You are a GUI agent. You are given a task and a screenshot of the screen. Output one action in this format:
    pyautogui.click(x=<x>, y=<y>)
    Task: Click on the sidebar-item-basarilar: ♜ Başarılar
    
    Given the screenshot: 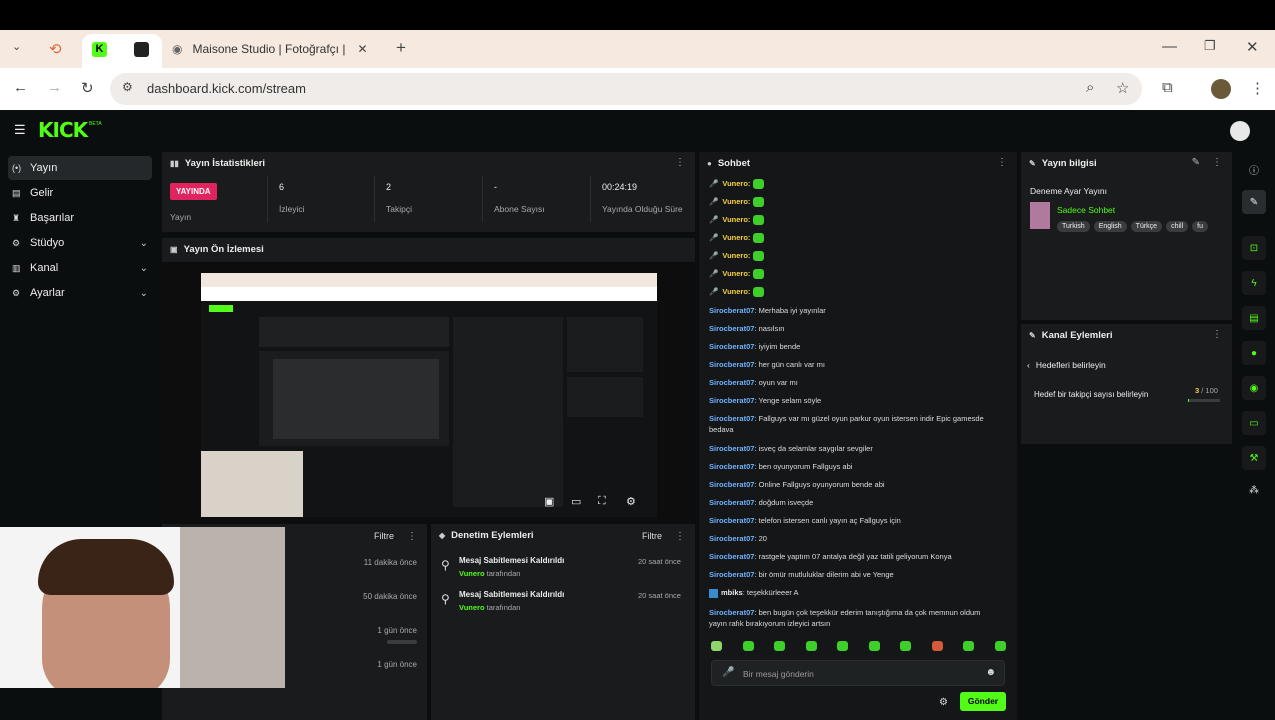 What is the action you would take?
    pyautogui.click(x=80, y=218)
    